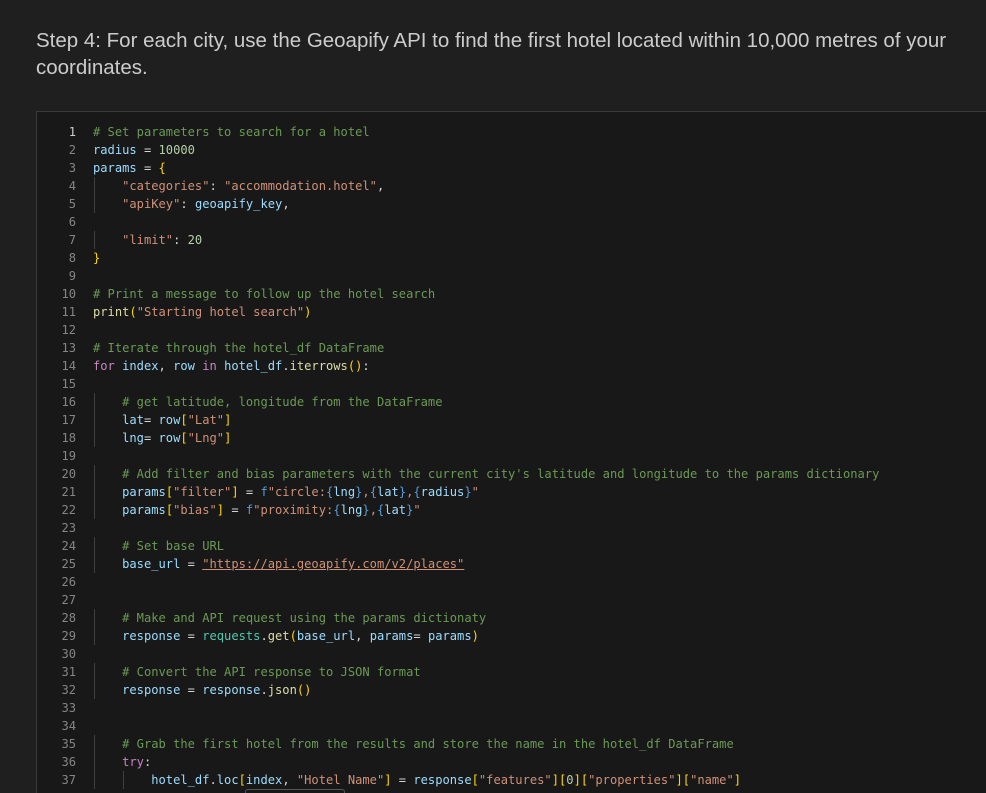  I want to click on token: print, so click(111, 312).